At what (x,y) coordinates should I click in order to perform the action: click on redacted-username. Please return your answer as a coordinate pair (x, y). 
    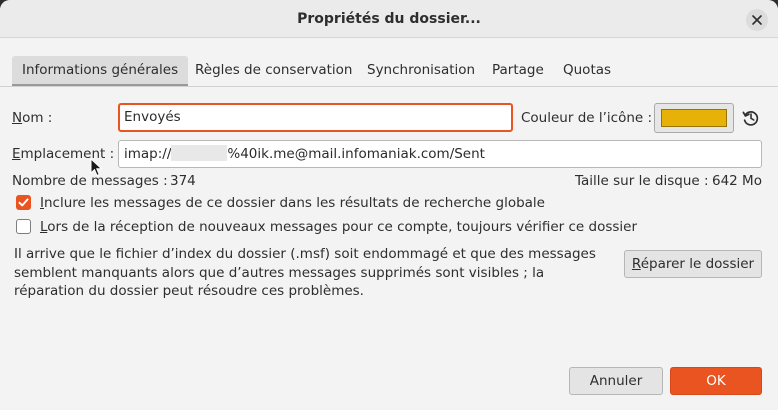
    Looking at the image, I should click on (199, 153).